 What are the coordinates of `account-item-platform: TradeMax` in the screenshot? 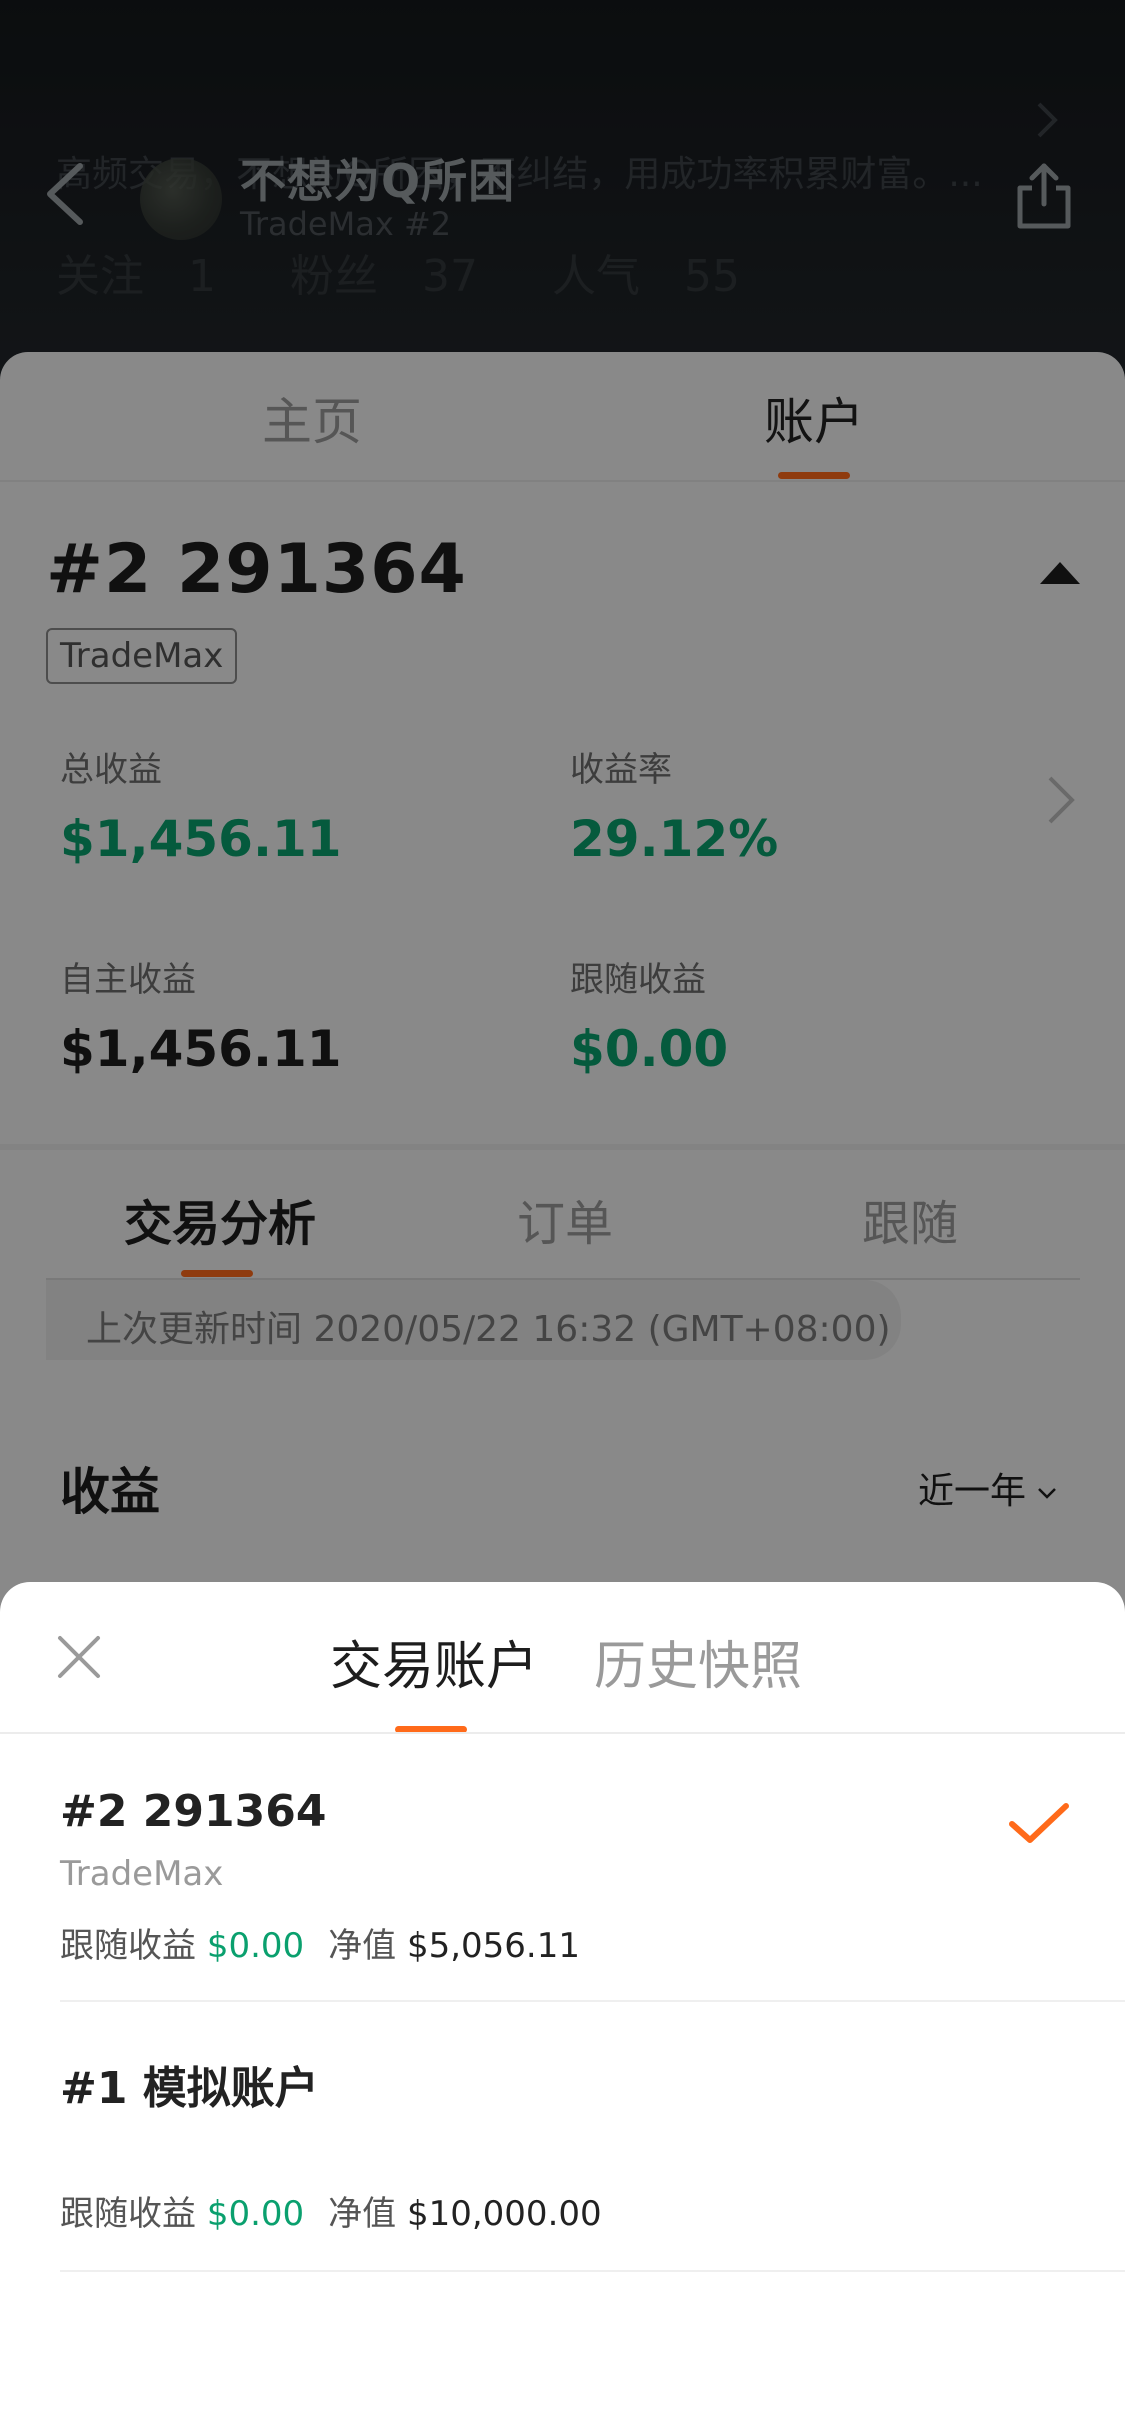 It's located at (142, 1874).